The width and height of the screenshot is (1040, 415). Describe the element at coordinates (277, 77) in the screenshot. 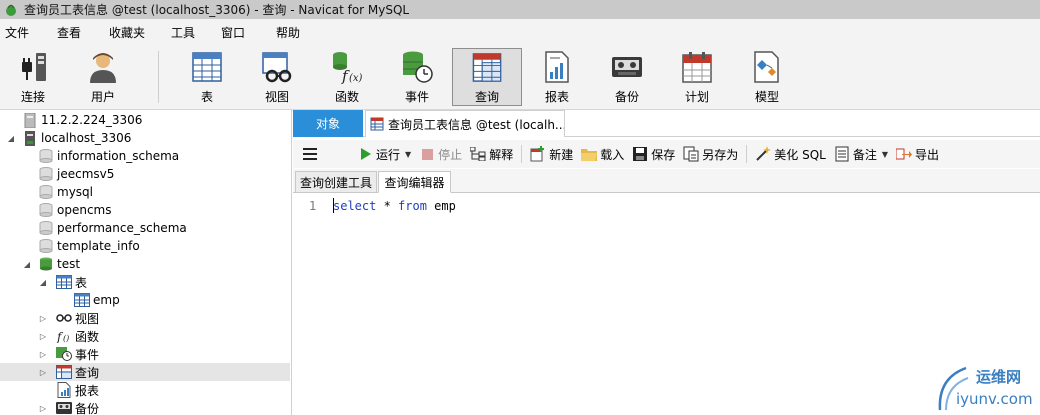

I see `view-button: 视图` at that location.